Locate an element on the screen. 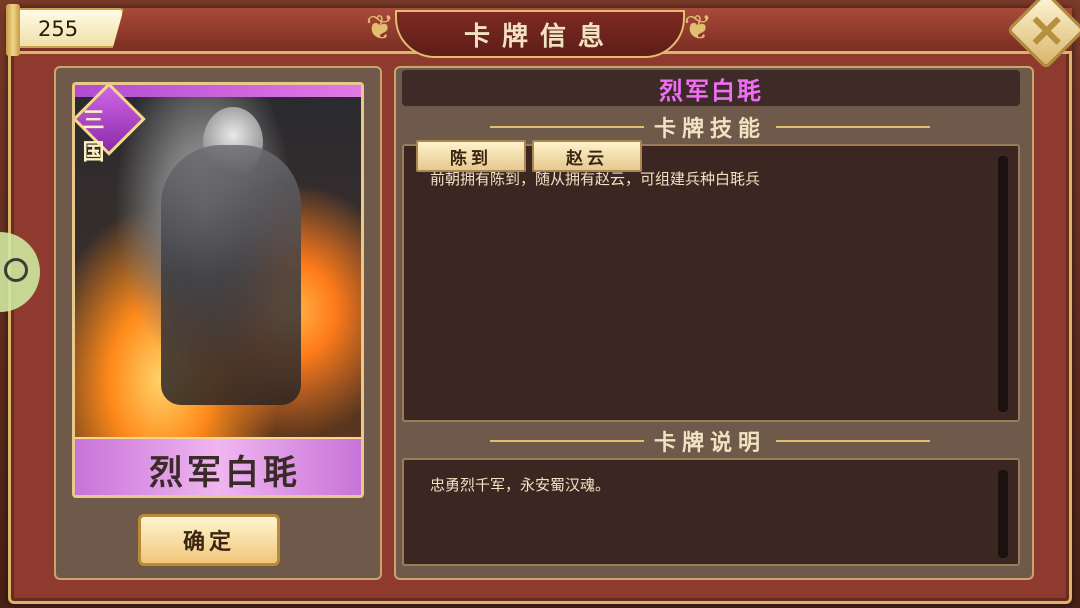 The height and width of the screenshot is (608, 1080). faction-badge-label: 三国 is located at coordinates (93, 136).